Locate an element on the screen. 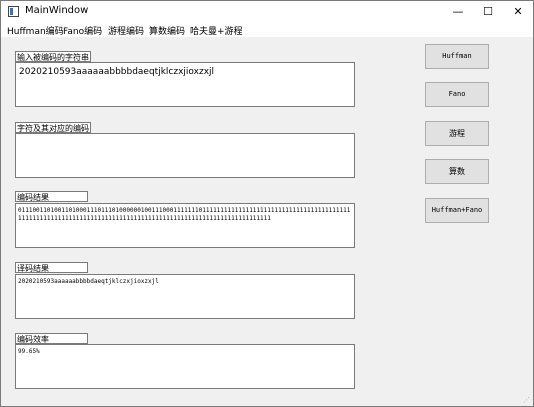 This screenshot has width=534, height=407. arithmetic-button: 算数 is located at coordinates (457, 171).